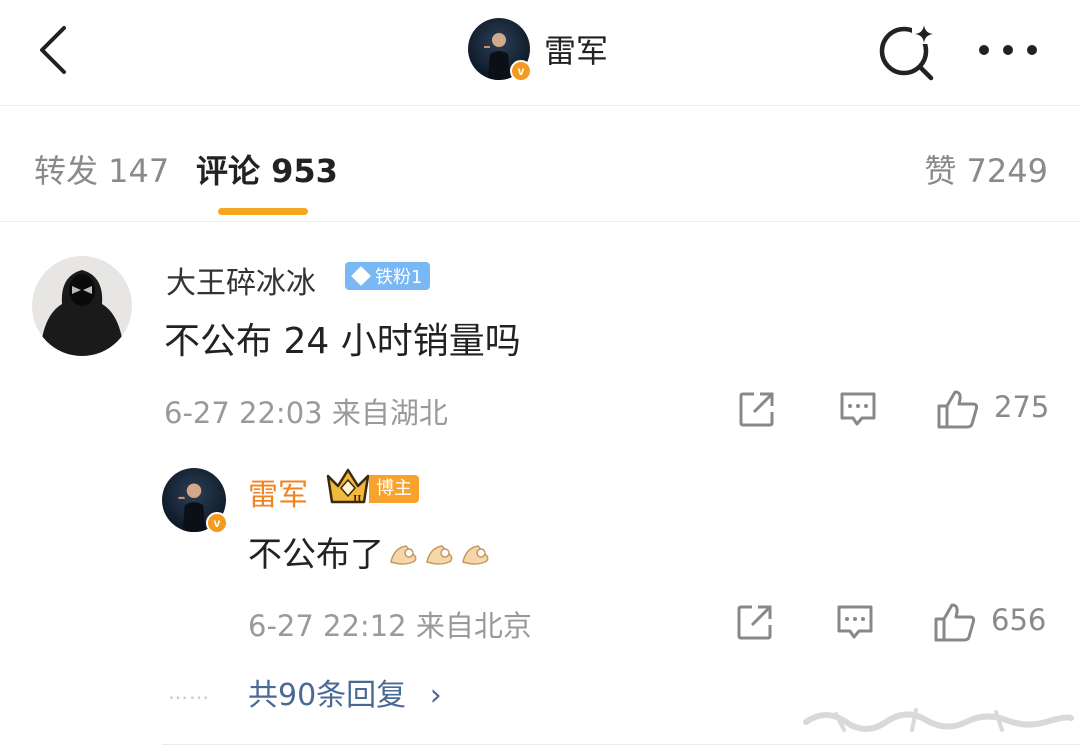 The height and width of the screenshot is (748, 1080). What do you see at coordinates (278, 492) in the screenshot?
I see `reply-username: 雷军` at bounding box center [278, 492].